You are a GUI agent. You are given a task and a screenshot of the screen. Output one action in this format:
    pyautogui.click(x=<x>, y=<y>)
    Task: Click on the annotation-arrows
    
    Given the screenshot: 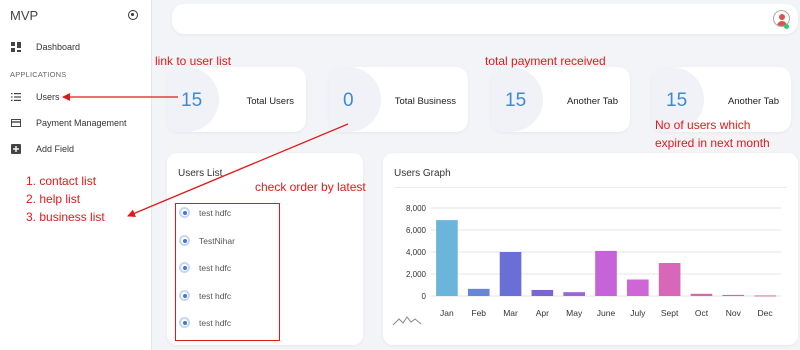 What is the action you would take?
    pyautogui.click(x=205, y=155)
    